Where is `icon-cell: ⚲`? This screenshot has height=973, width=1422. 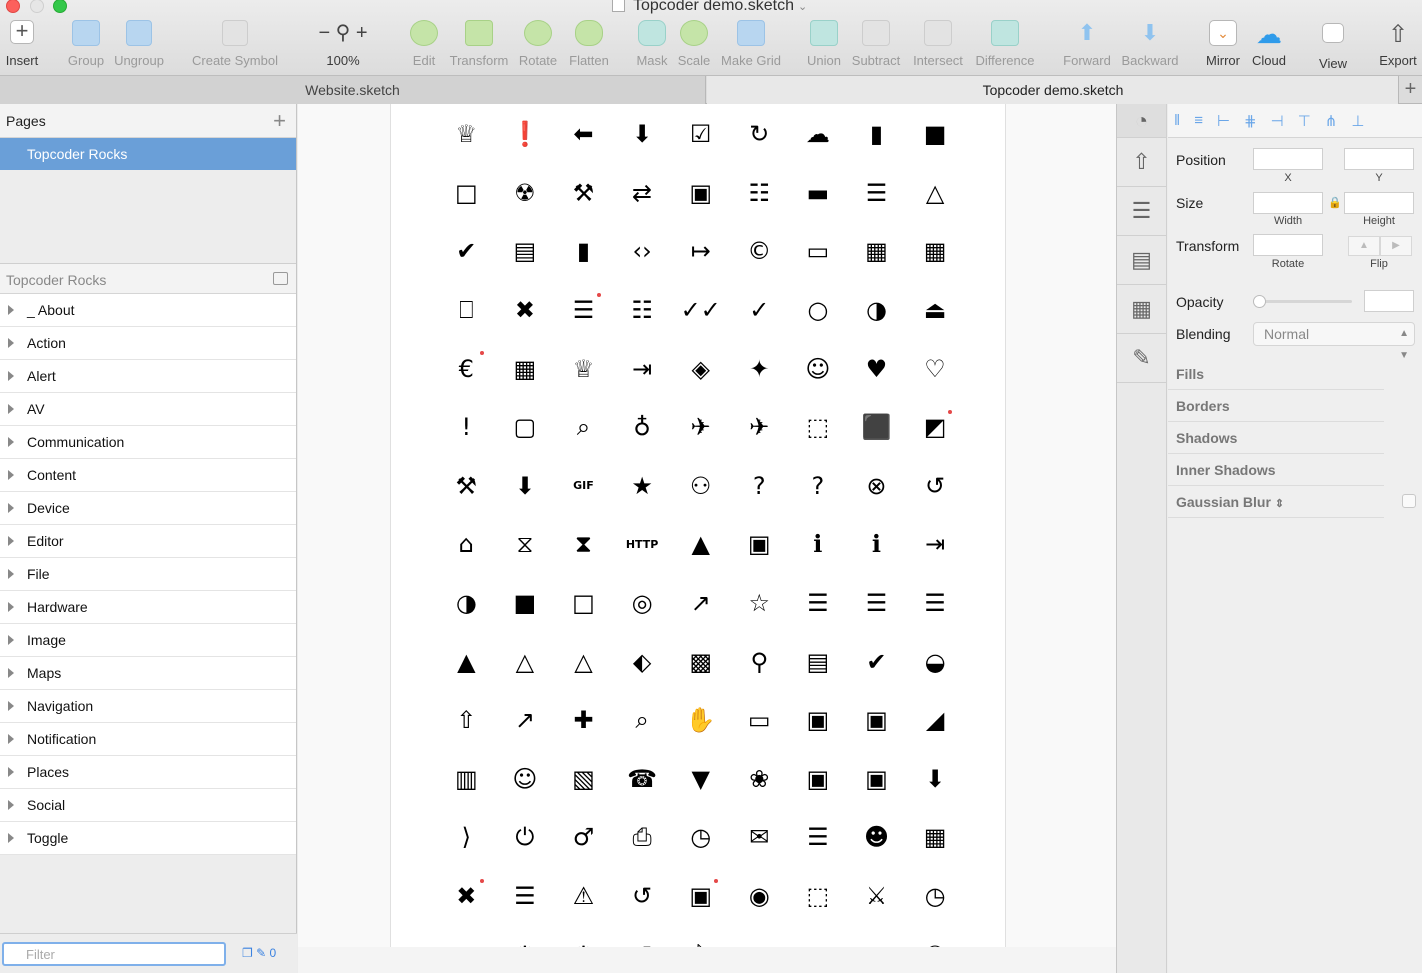 icon-cell: ⚲ is located at coordinates (759, 661).